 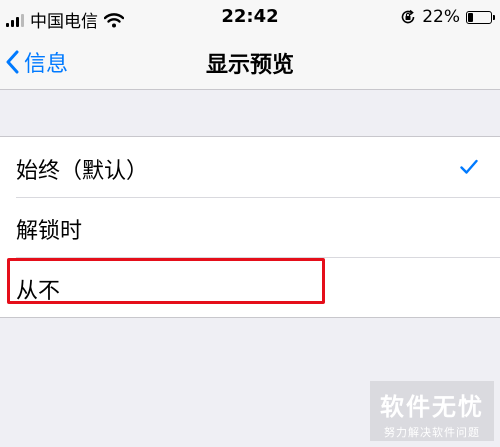 I want to click on watermark: 软件无忧 努力解决软件问题, so click(x=432, y=411).